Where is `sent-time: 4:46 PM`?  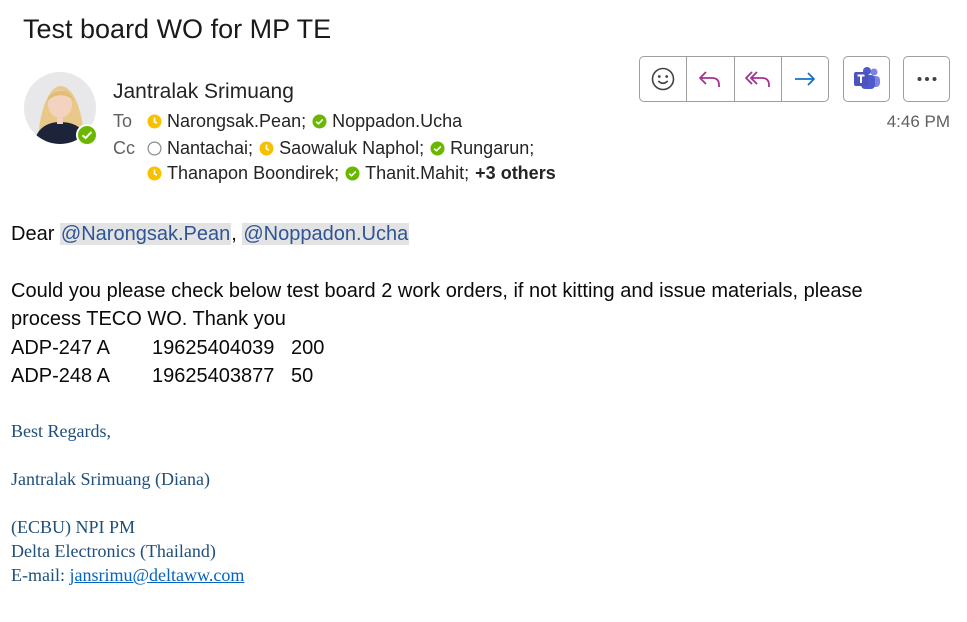
sent-time: 4:46 PM is located at coordinates (918, 121).